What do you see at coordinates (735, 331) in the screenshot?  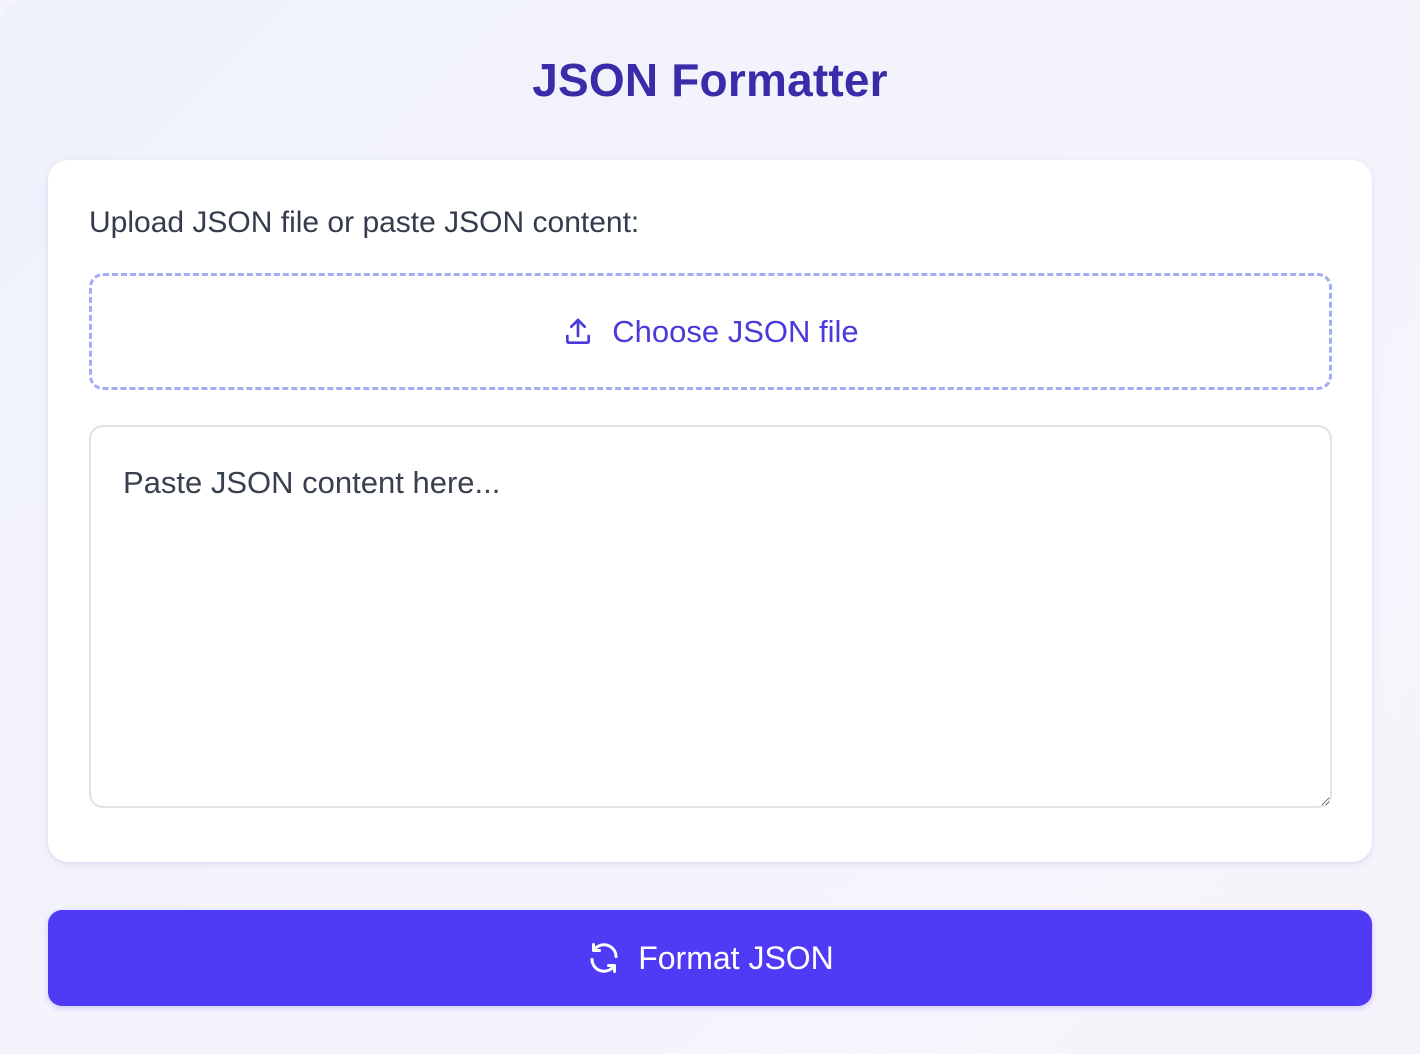 I see `choose-file-label: Choose JSON file` at bounding box center [735, 331].